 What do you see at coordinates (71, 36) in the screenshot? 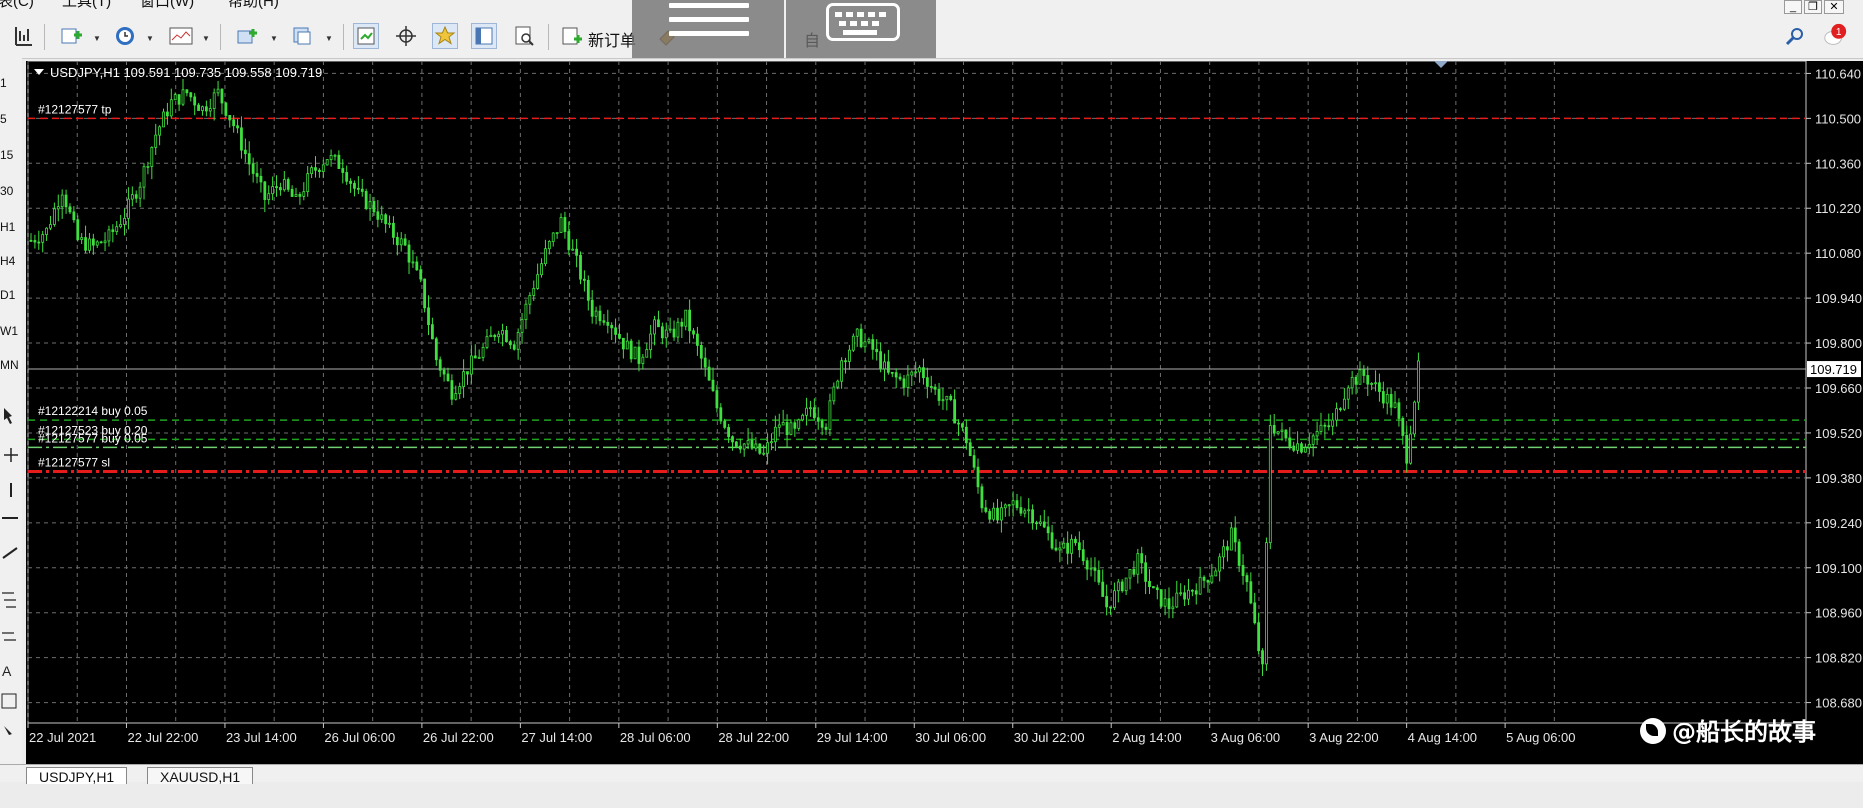
I see `new-chart-icon` at bounding box center [71, 36].